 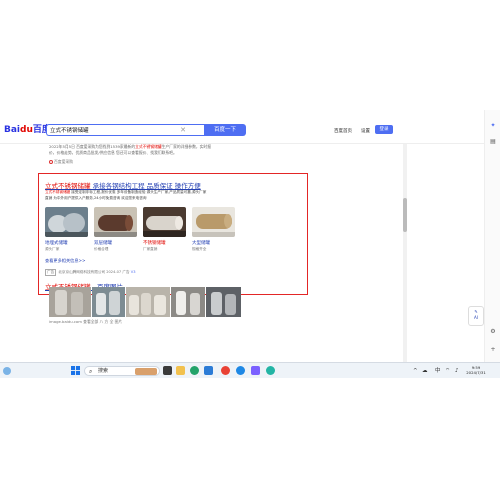 I want to click on cloud-icon: ☁, so click(x=425, y=371).